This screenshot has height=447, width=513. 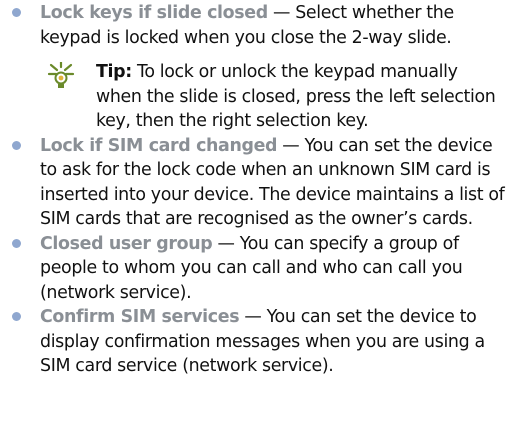 I want to click on tip-label: Tip:, so click(x=114, y=72).